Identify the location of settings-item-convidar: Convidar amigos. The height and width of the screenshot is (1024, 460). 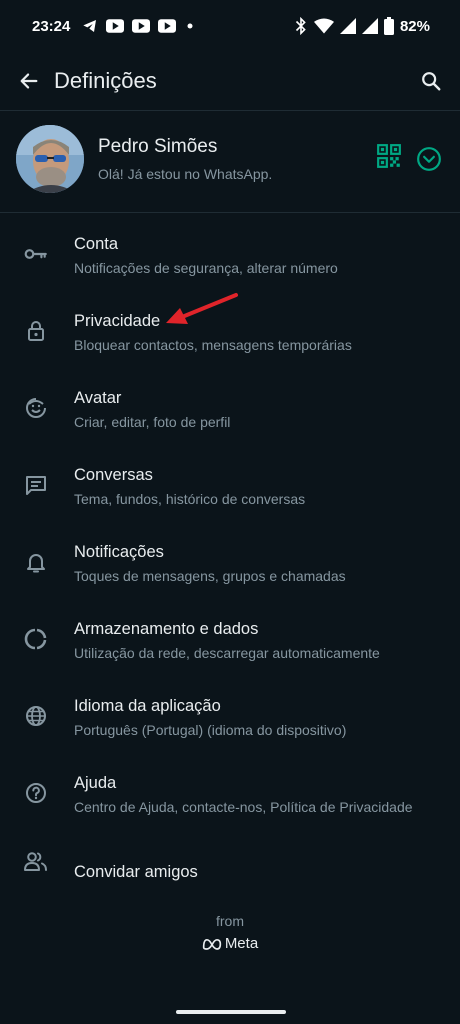
(230, 868).